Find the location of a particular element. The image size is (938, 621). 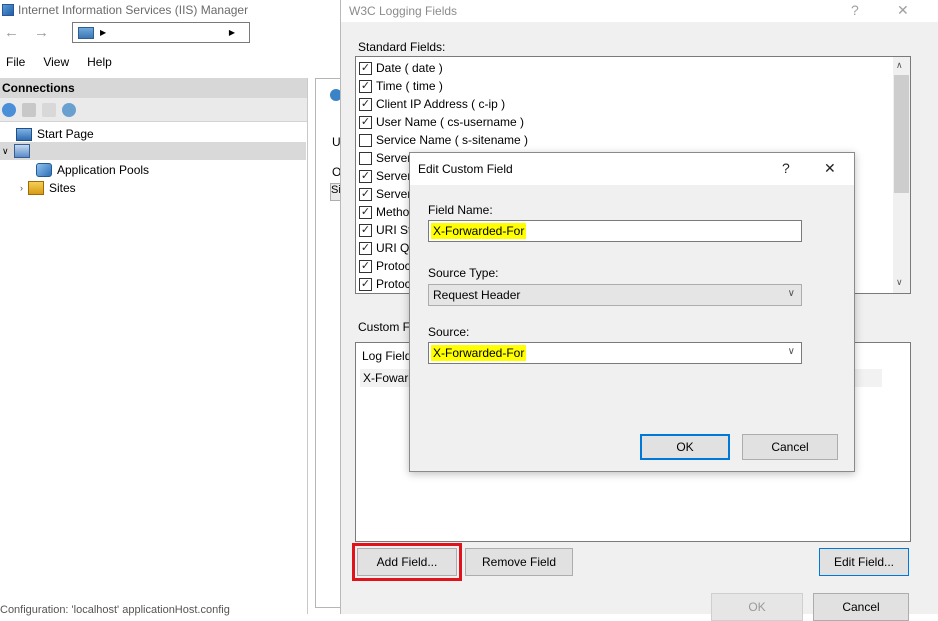

back-arrow-icon: ← is located at coordinates (11, 32).